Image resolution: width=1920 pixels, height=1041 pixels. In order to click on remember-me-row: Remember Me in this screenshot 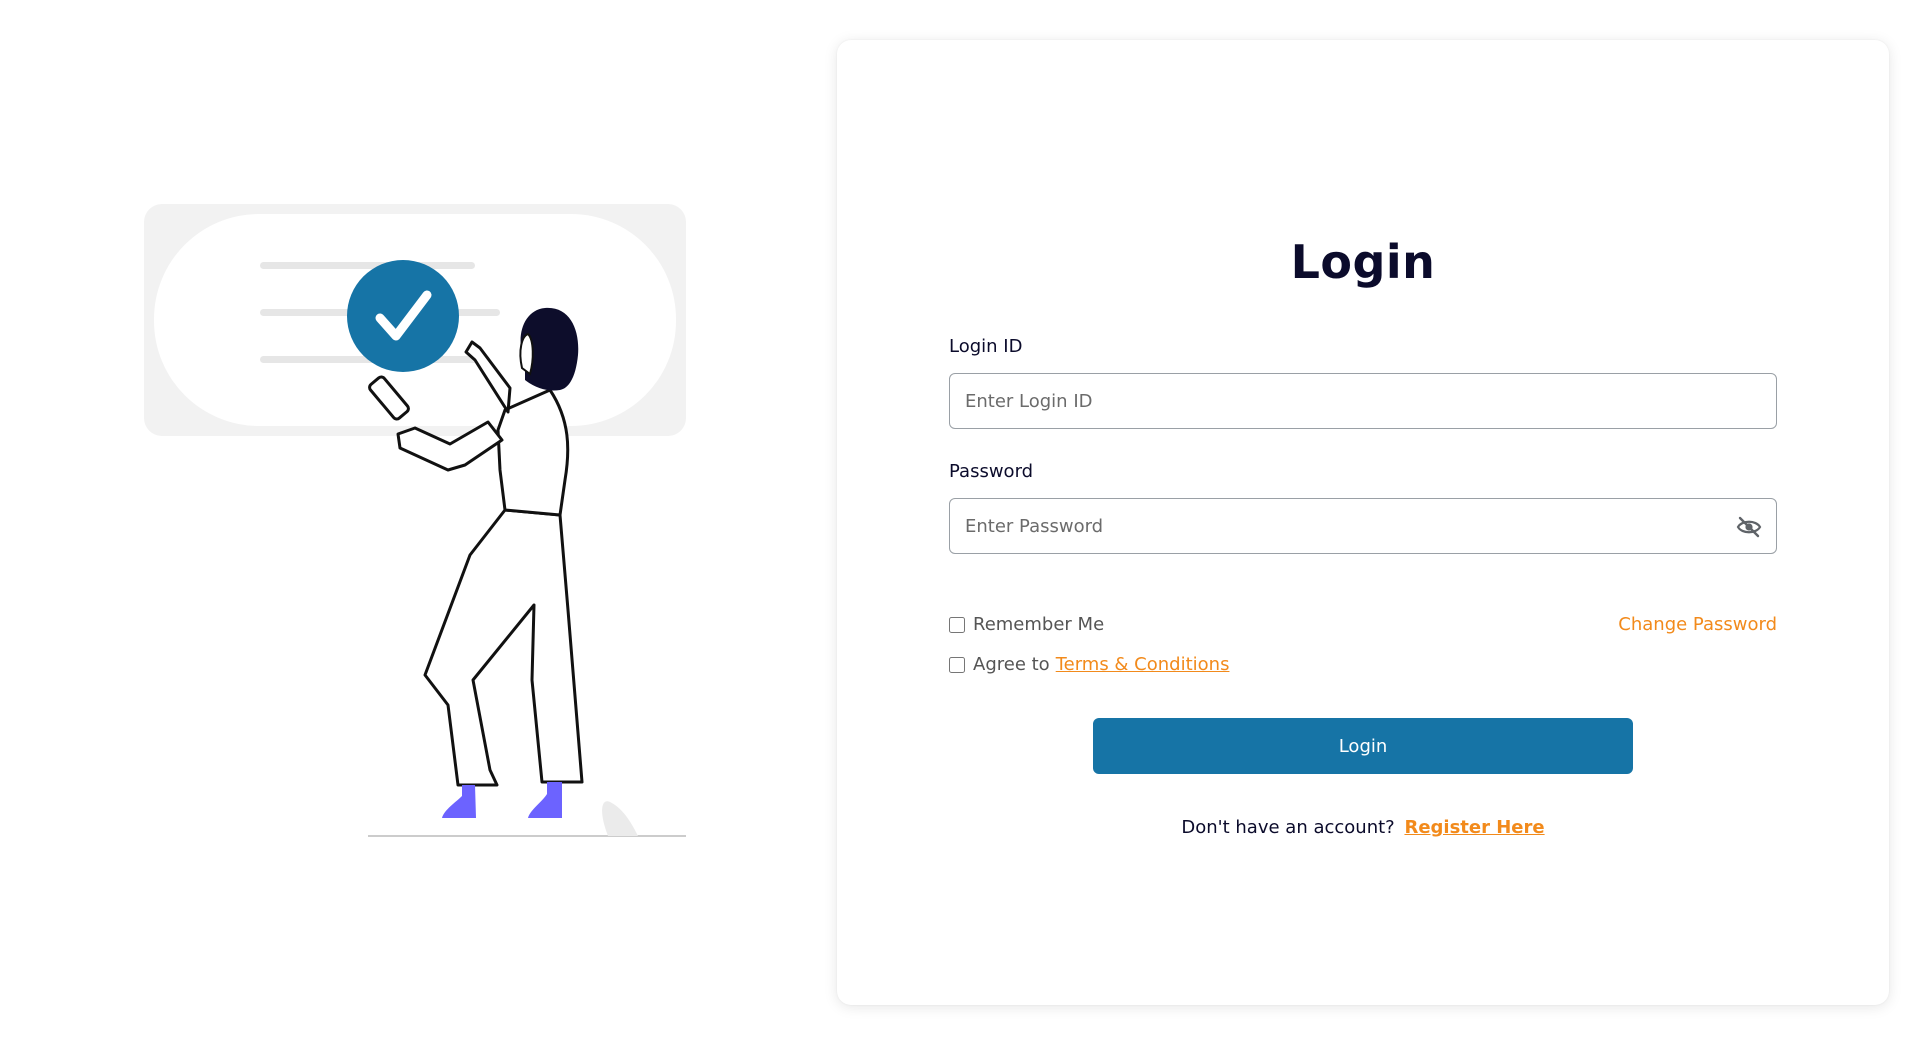, I will do `click(1026, 624)`.